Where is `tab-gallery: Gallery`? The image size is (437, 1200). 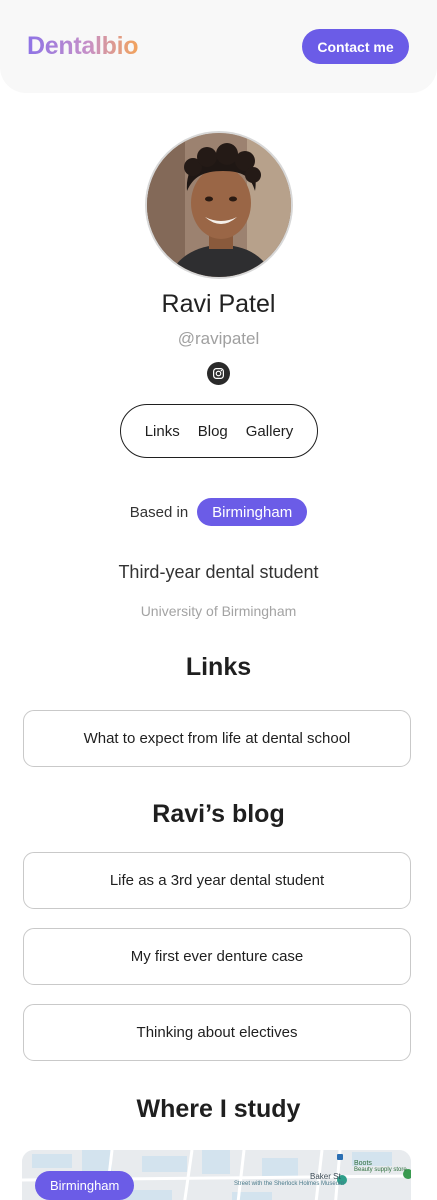 tab-gallery: Gallery is located at coordinates (270, 431).